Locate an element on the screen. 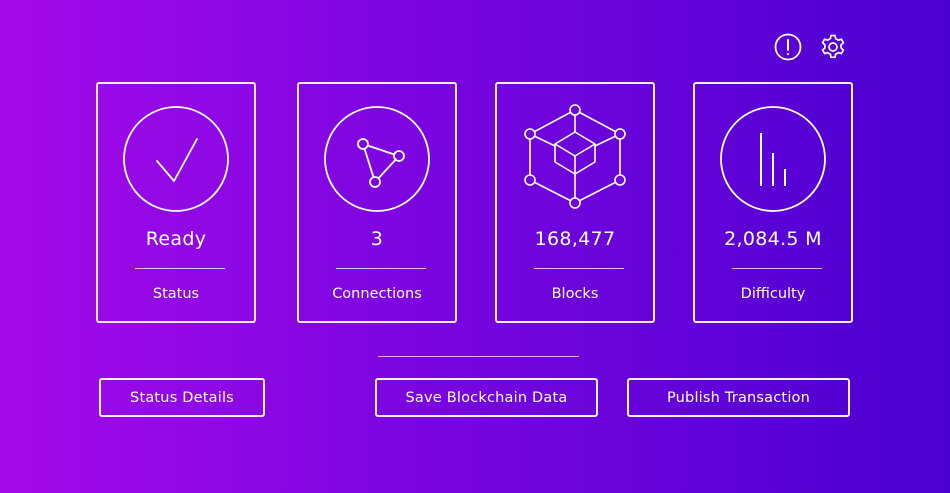  blocks-card: 168,477 Blocks is located at coordinates (575, 202).